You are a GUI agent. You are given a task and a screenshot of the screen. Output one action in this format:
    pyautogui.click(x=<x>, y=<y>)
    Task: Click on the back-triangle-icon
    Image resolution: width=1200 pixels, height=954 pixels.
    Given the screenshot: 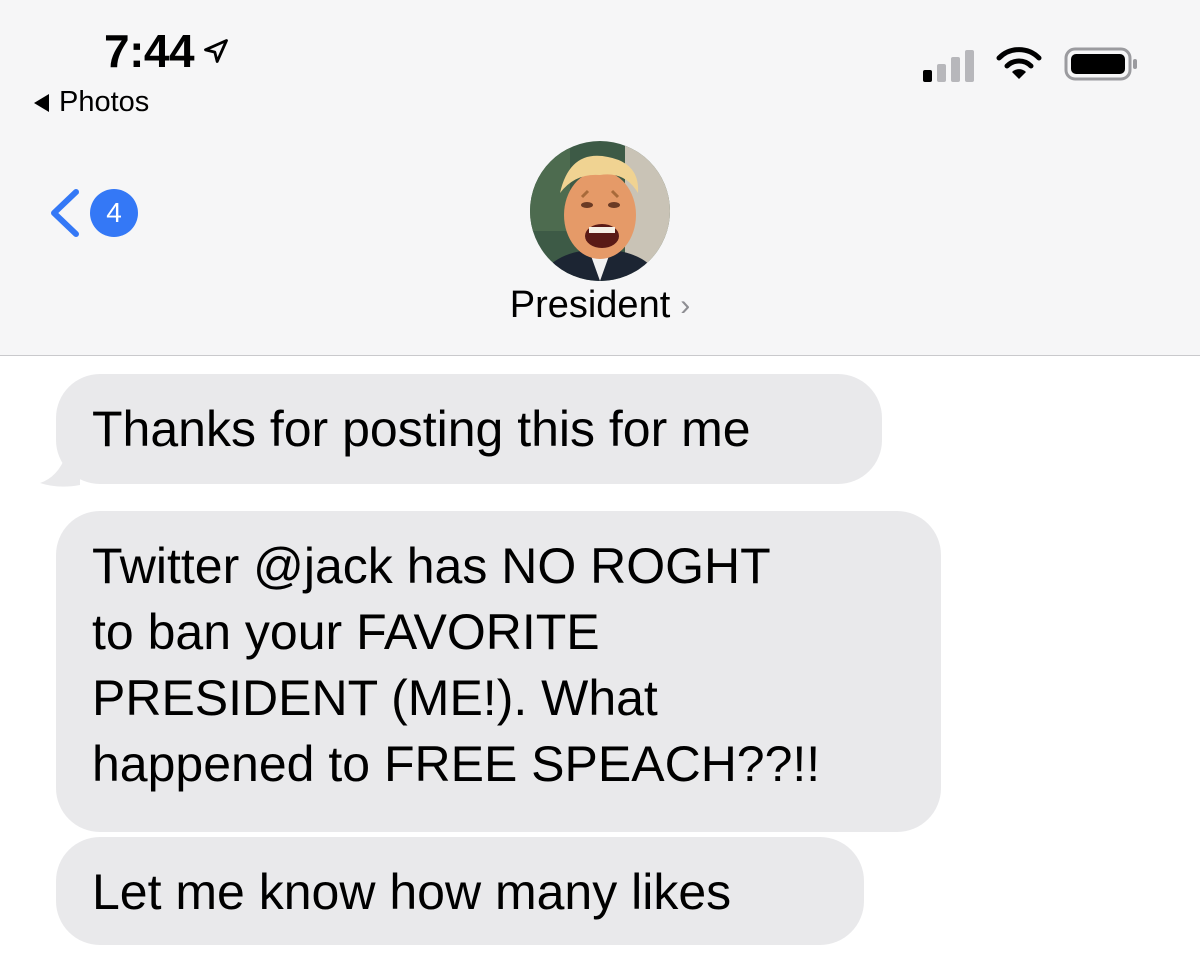 What is the action you would take?
    pyautogui.click(x=41, y=102)
    